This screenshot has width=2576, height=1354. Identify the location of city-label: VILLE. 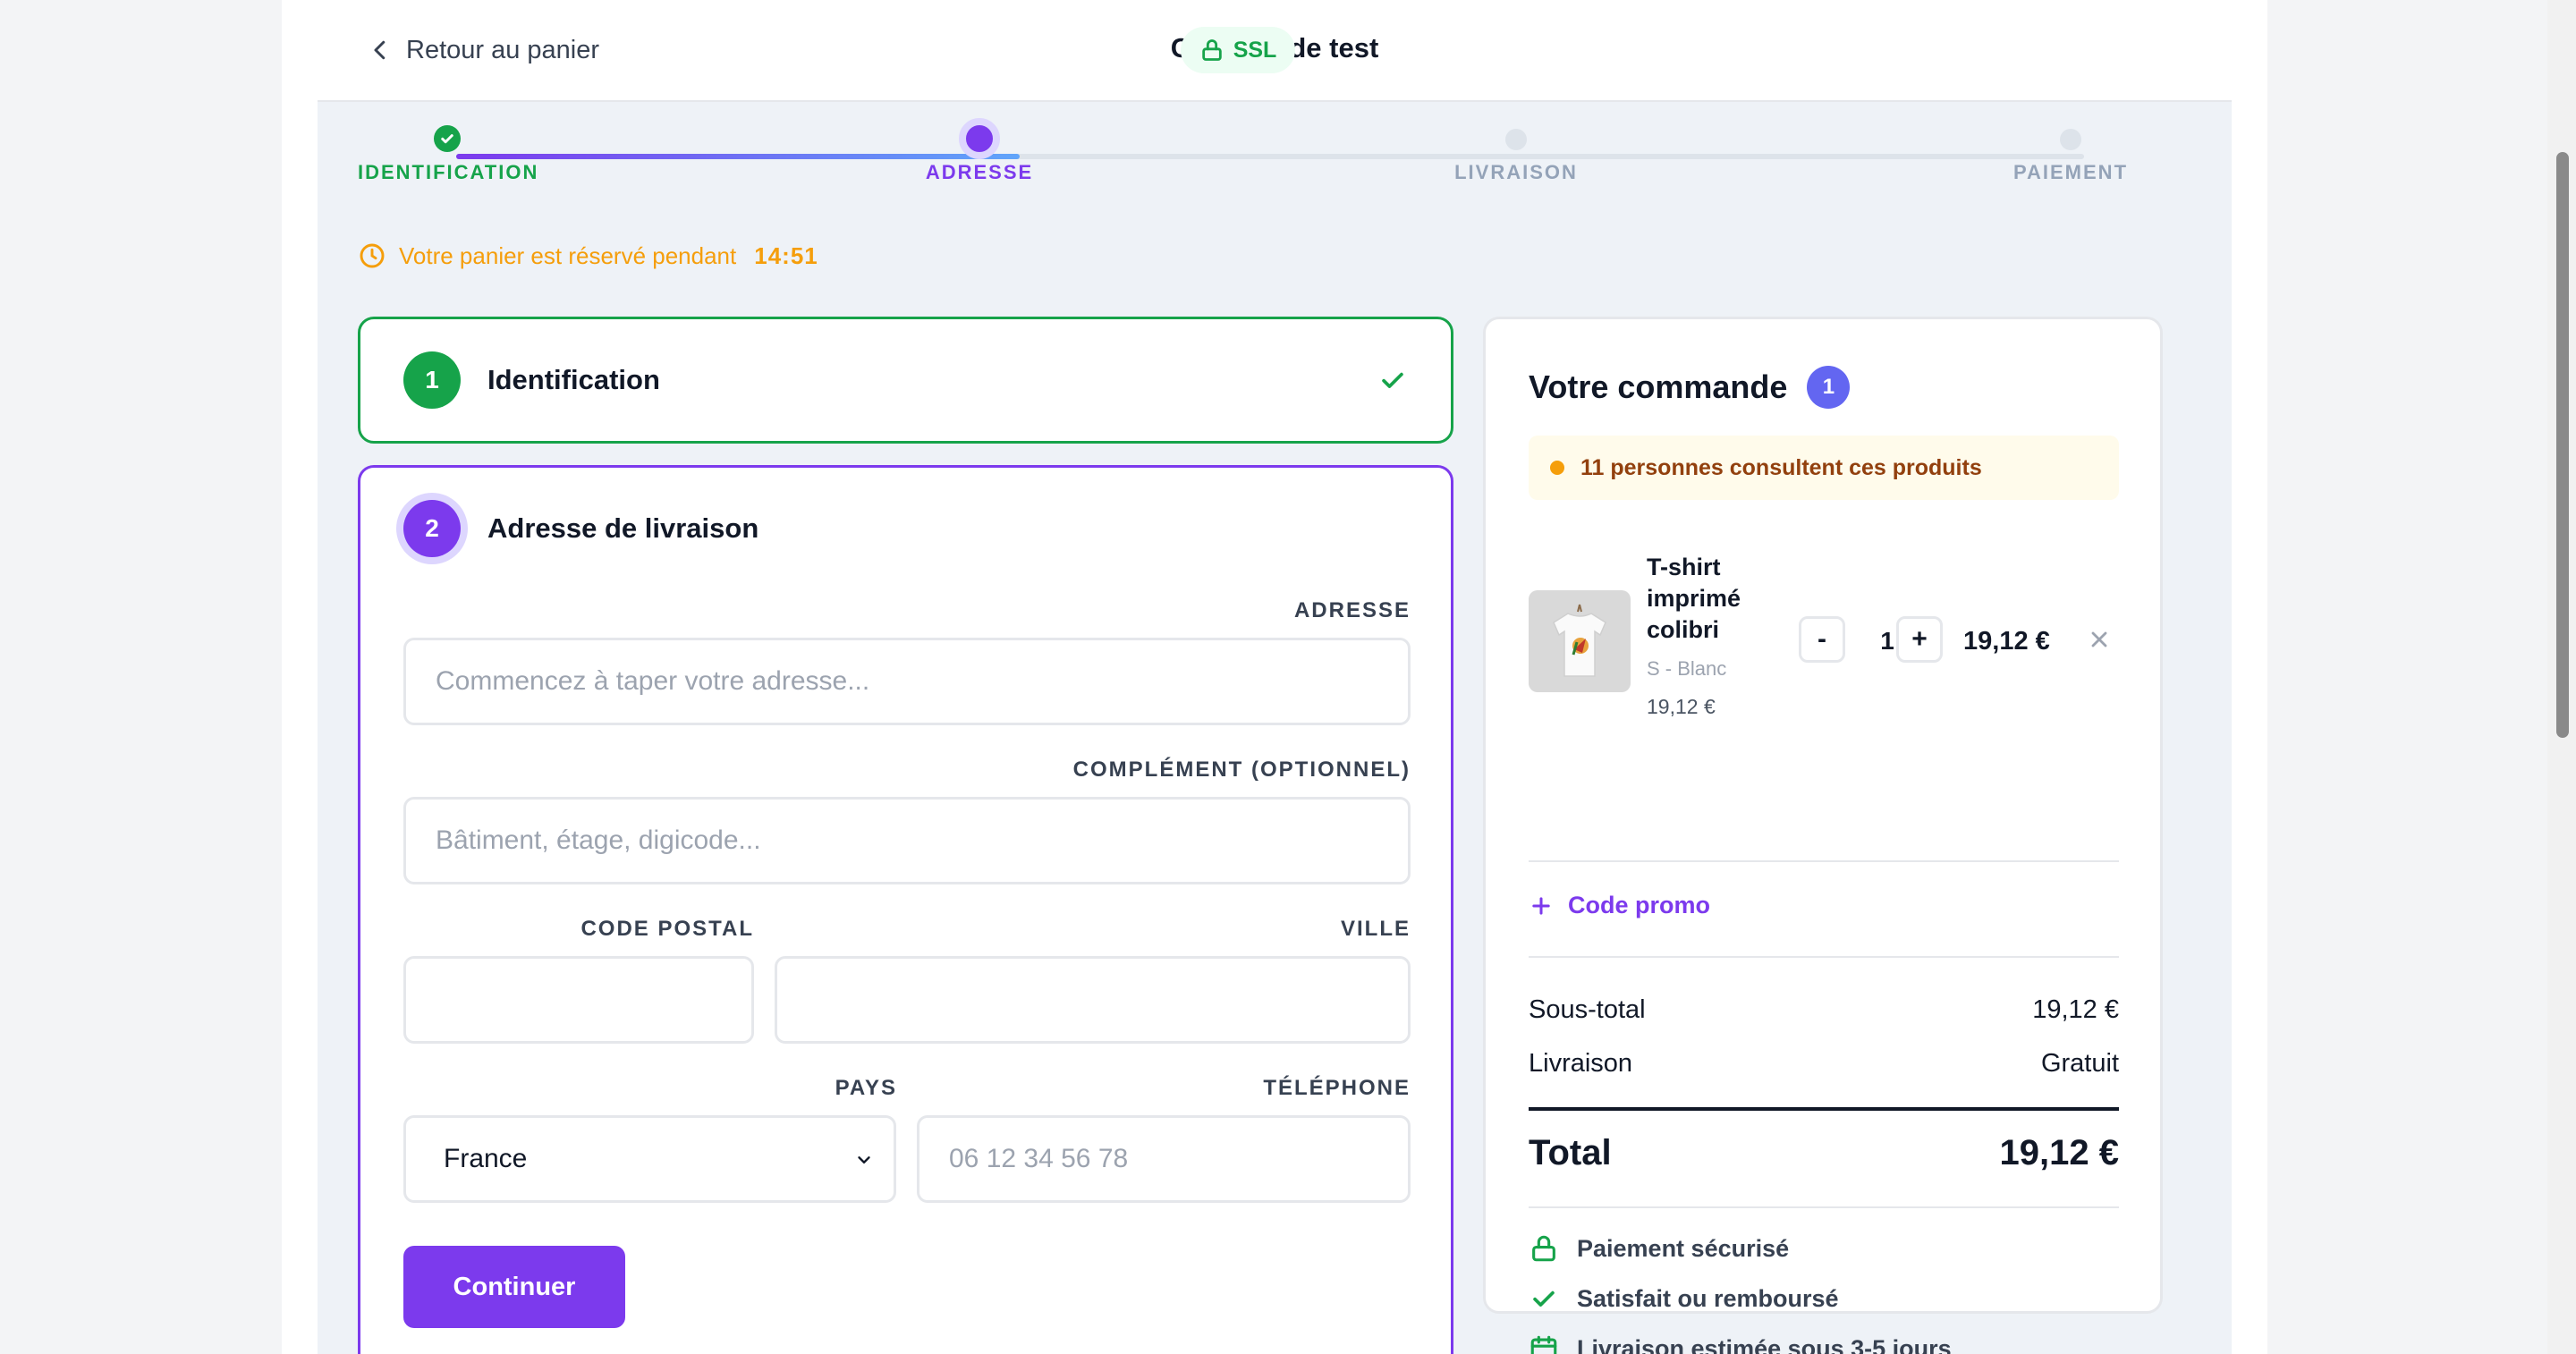
(1375, 929).